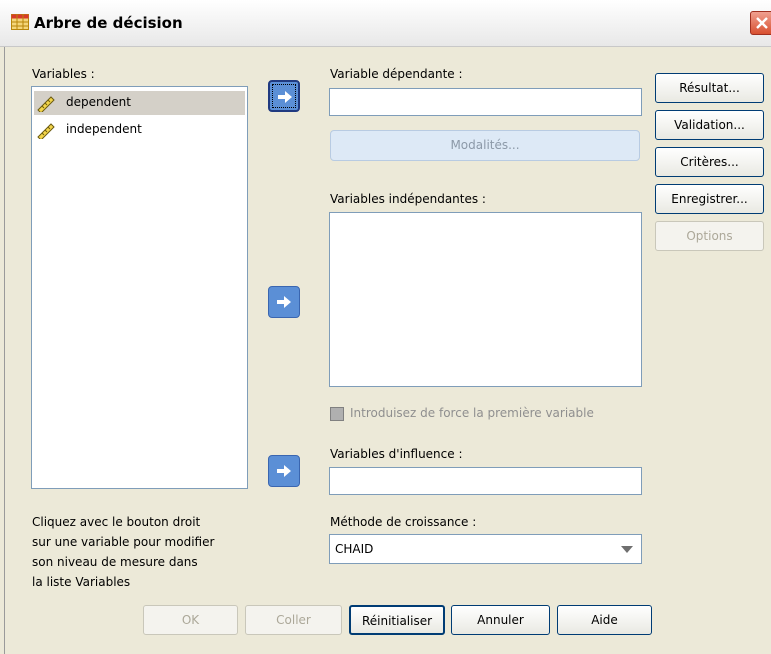 This screenshot has height=654, width=771. I want to click on move-to-dependent-button, so click(284, 96).